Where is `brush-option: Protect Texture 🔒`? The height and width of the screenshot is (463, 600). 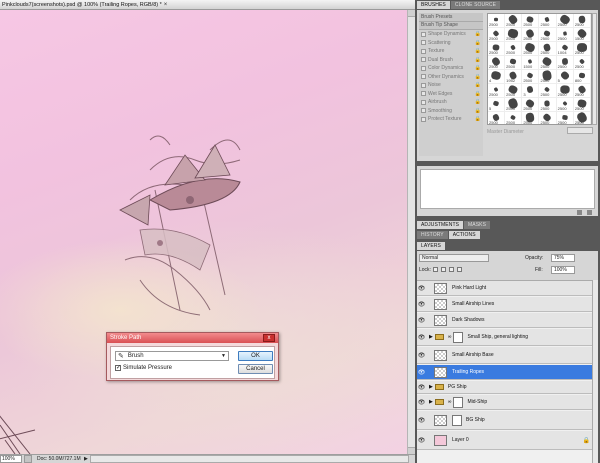 brush-option: Protect Texture 🔒 is located at coordinates (451, 119).